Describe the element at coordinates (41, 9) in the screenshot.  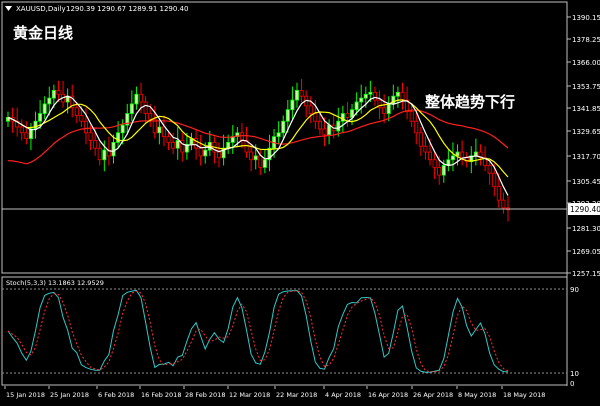
I see `symbol-label: XAUUSD,Daily` at that location.